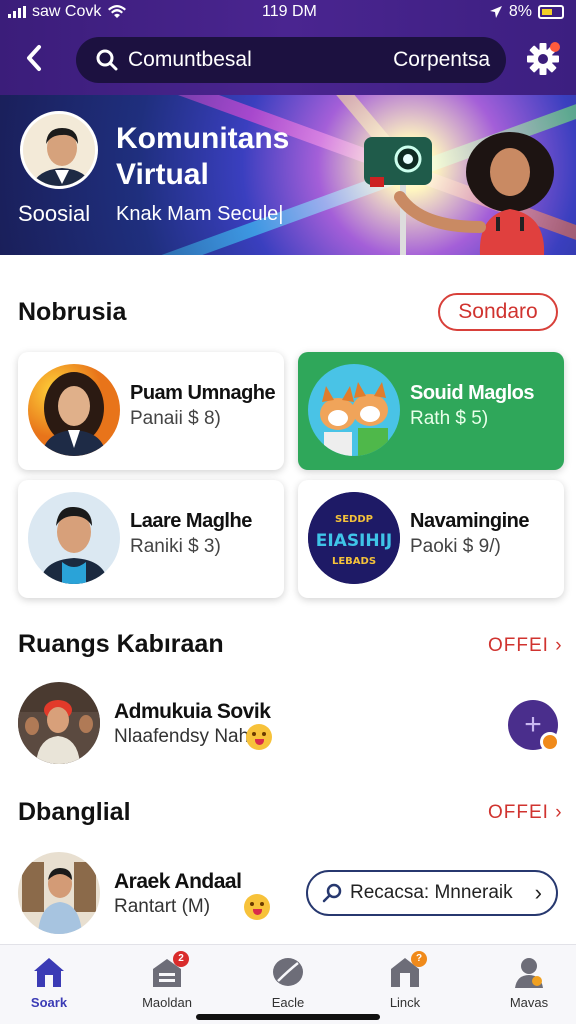 Image resolution: width=576 pixels, height=1024 pixels. I want to click on logo-line-3: LEBADS, so click(354, 561).